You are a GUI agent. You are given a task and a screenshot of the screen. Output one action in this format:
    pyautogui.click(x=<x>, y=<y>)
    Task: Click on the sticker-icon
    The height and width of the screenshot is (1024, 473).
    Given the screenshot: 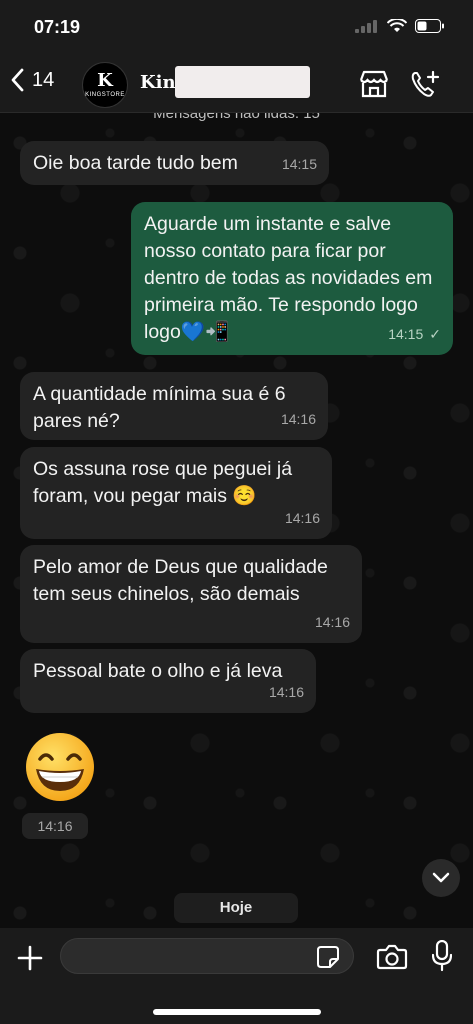 What is the action you would take?
    pyautogui.click(x=328, y=957)
    